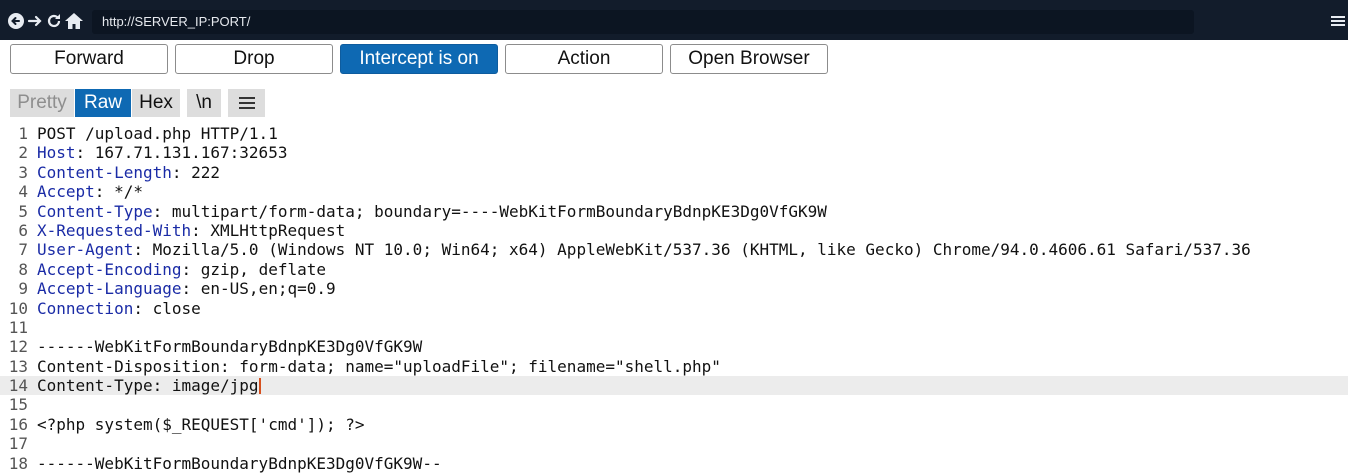  Describe the element at coordinates (674, 327) in the screenshot. I see `code-line: 11` at that location.